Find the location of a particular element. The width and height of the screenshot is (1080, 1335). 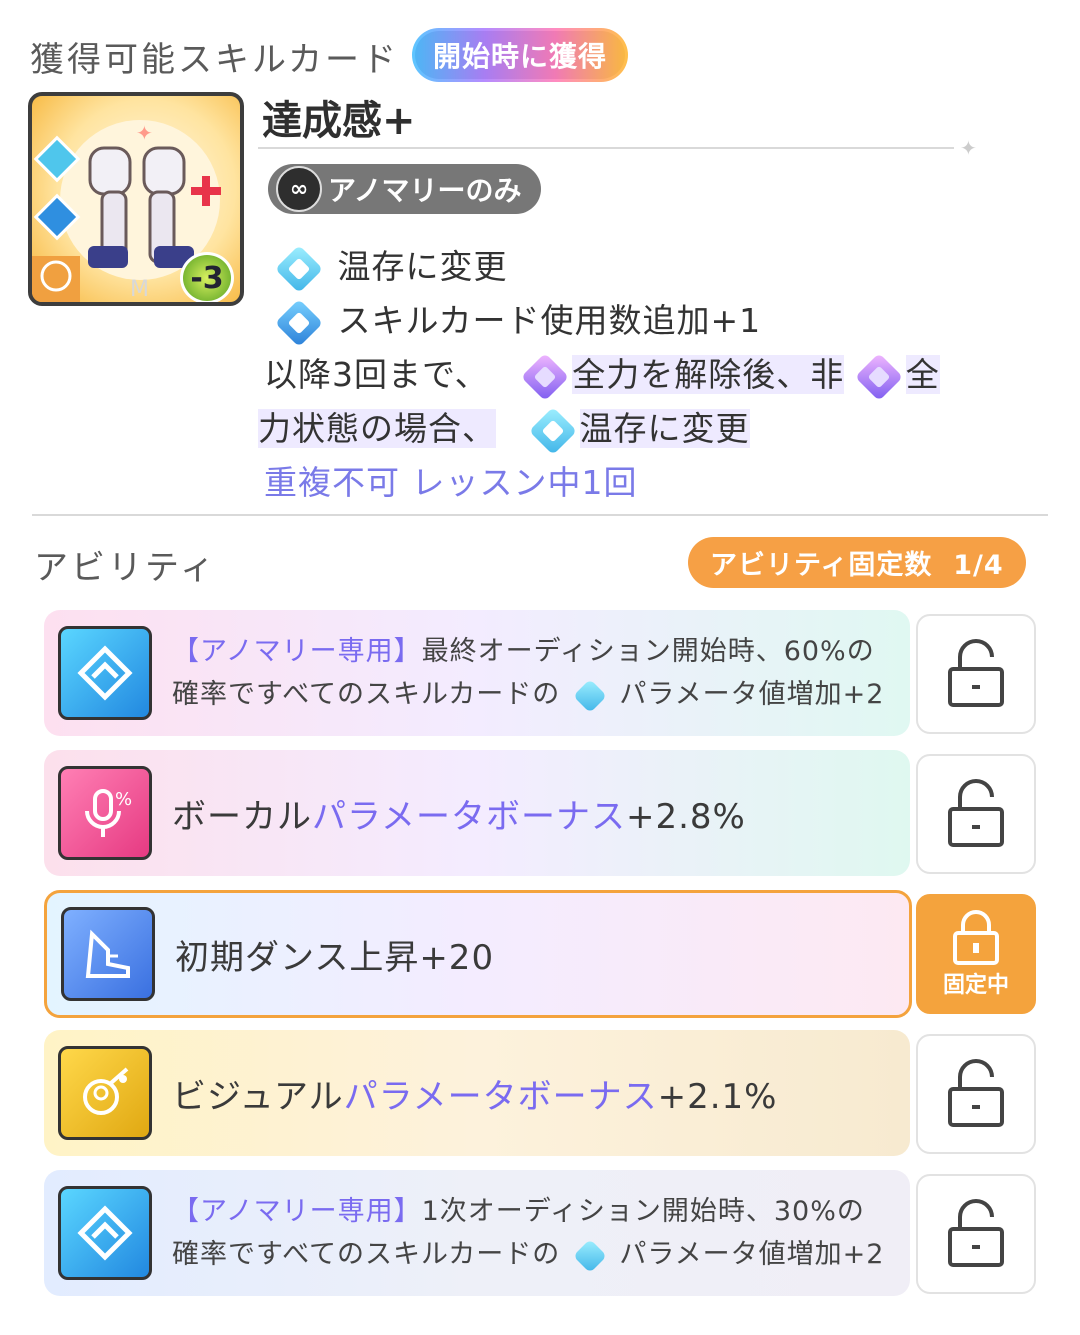

ability-tag-1: 【アノマリー専用】 is located at coordinates (297, 651).